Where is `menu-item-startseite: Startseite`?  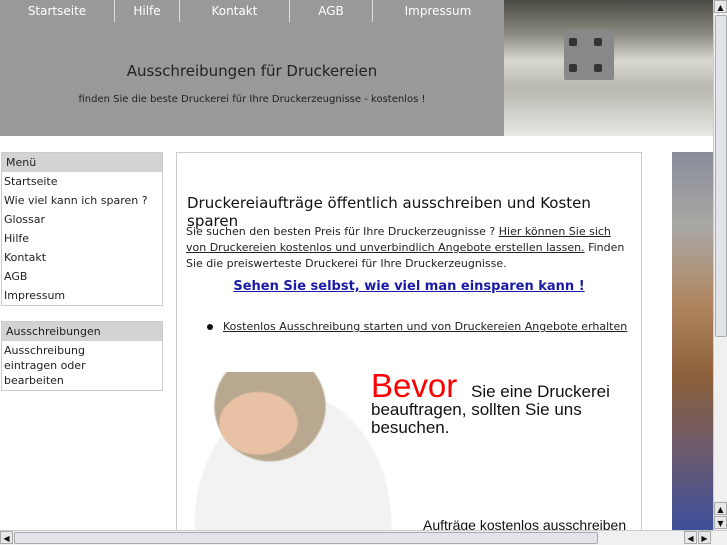 menu-item-startseite: Startseite is located at coordinates (82, 181).